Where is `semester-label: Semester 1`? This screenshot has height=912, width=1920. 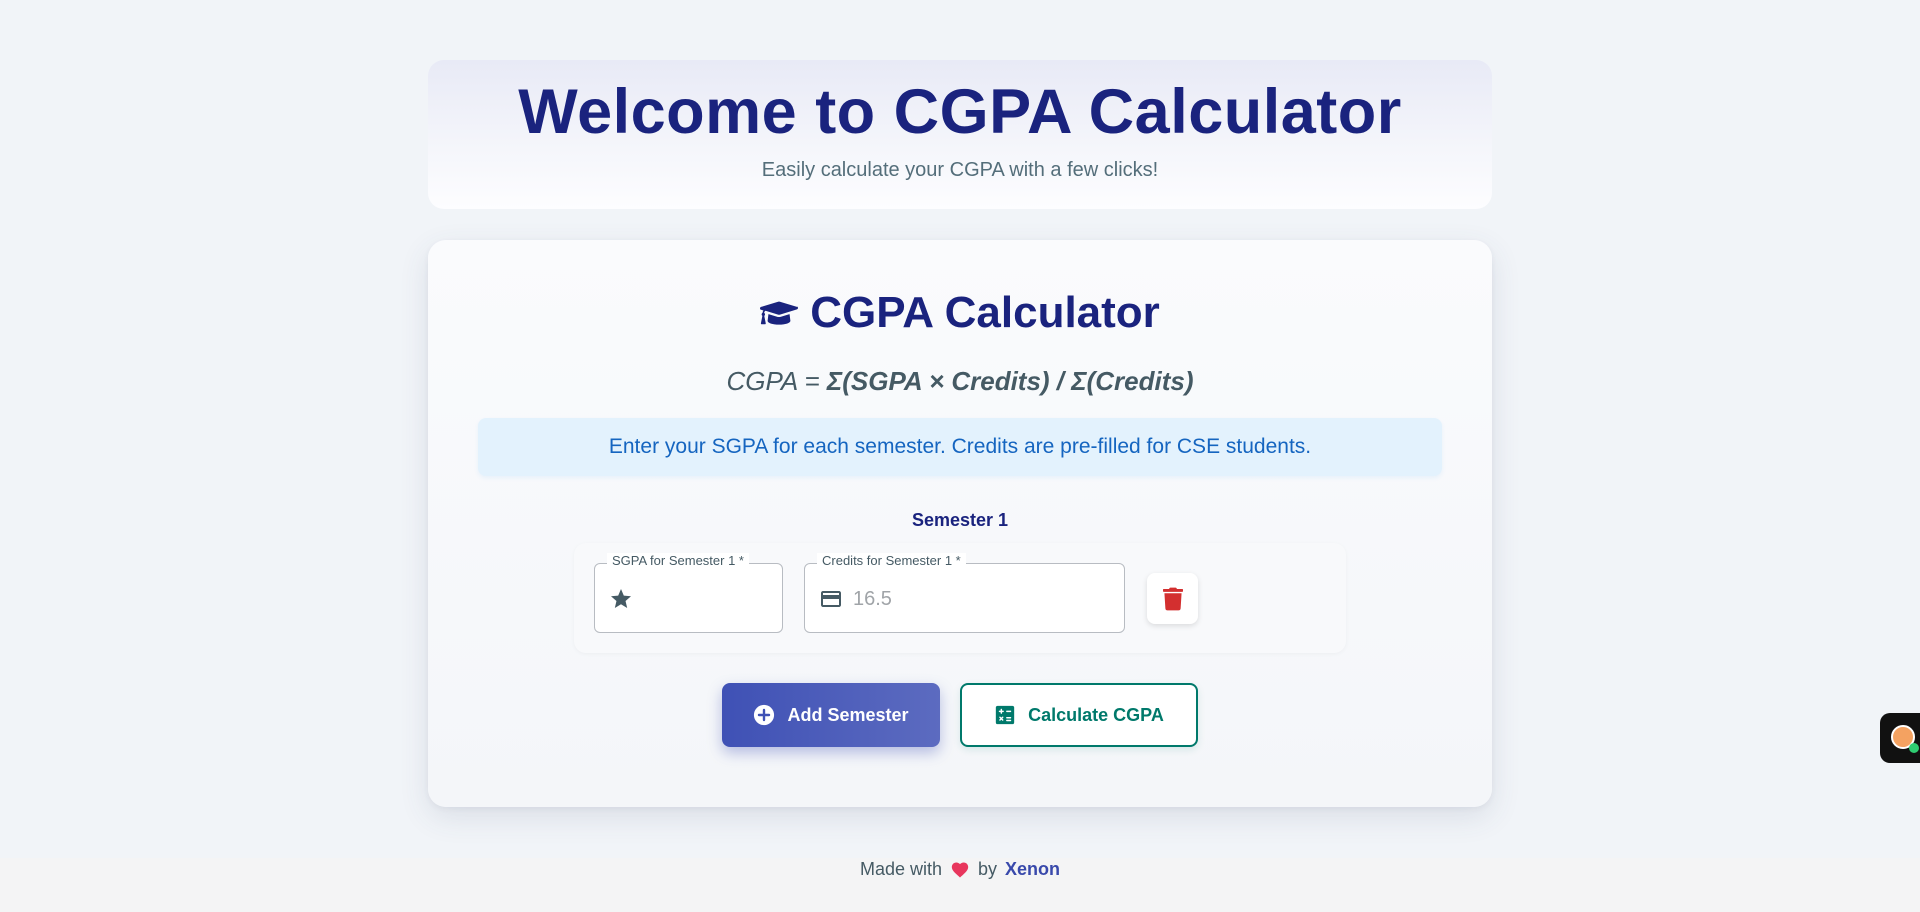 semester-label: Semester 1 is located at coordinates (960, 520).